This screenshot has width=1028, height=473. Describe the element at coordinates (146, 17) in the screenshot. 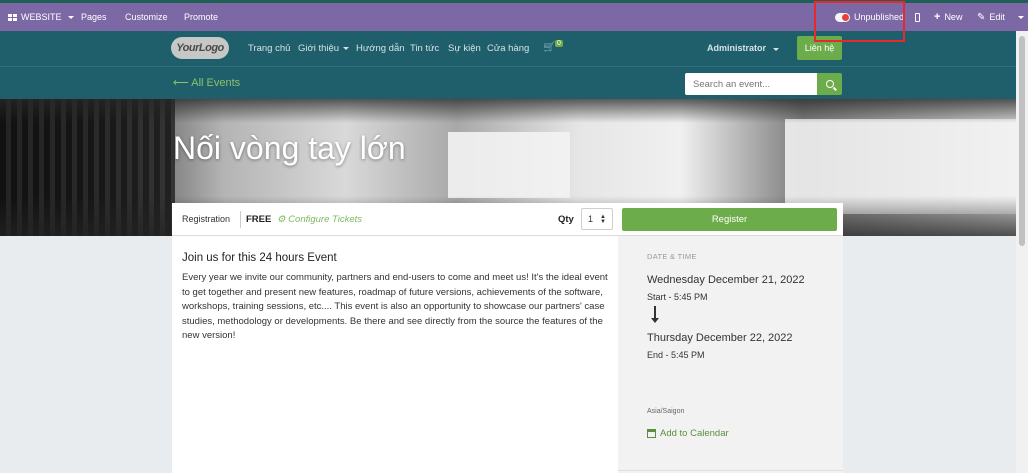

I see `customize-menu: Customize` at that location.